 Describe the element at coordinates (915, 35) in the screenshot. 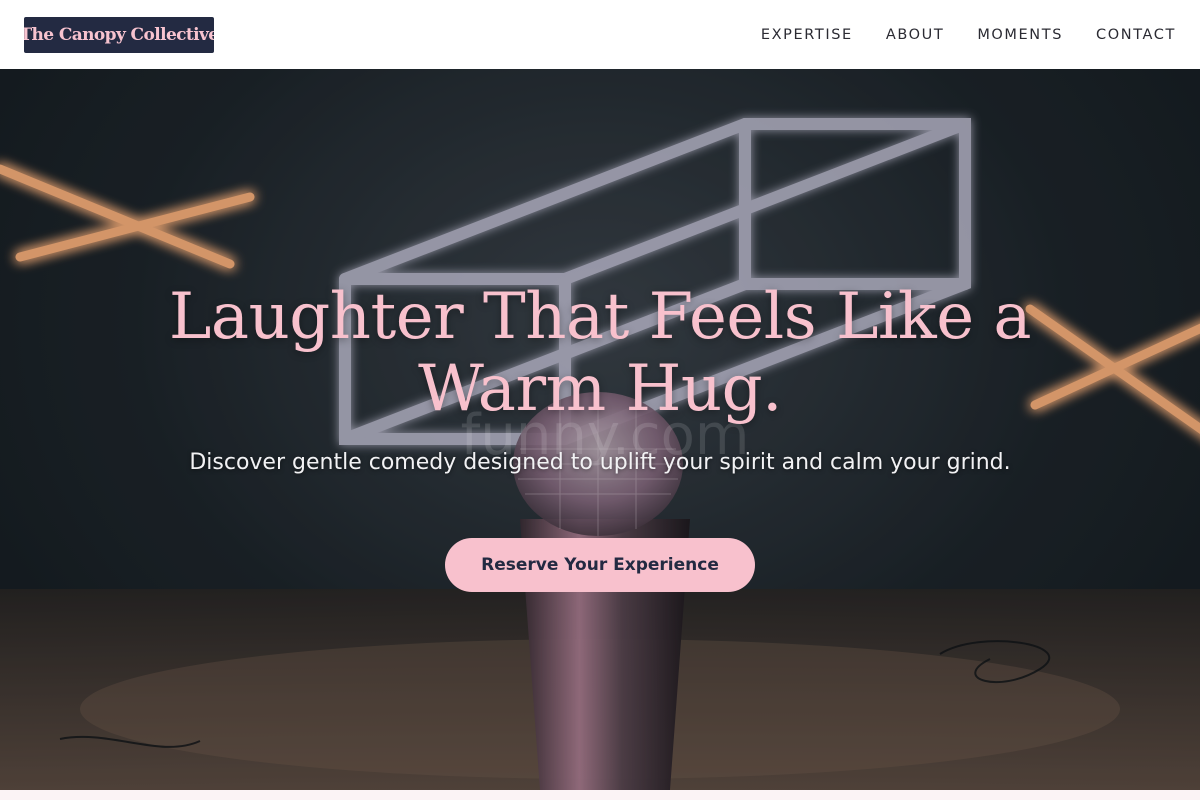

I see `nav-link-about: ABOUT` at that location.